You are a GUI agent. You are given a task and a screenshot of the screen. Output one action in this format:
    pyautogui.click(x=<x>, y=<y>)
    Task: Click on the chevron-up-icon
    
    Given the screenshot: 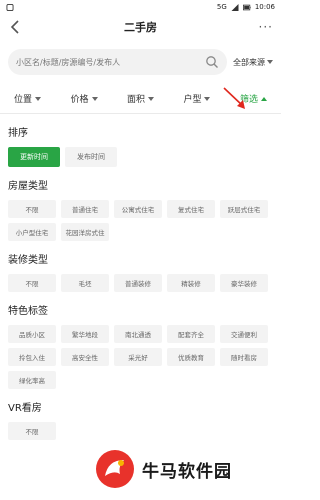 What is the action you would take?
    pyautogui.click(x=263, y=98)
    